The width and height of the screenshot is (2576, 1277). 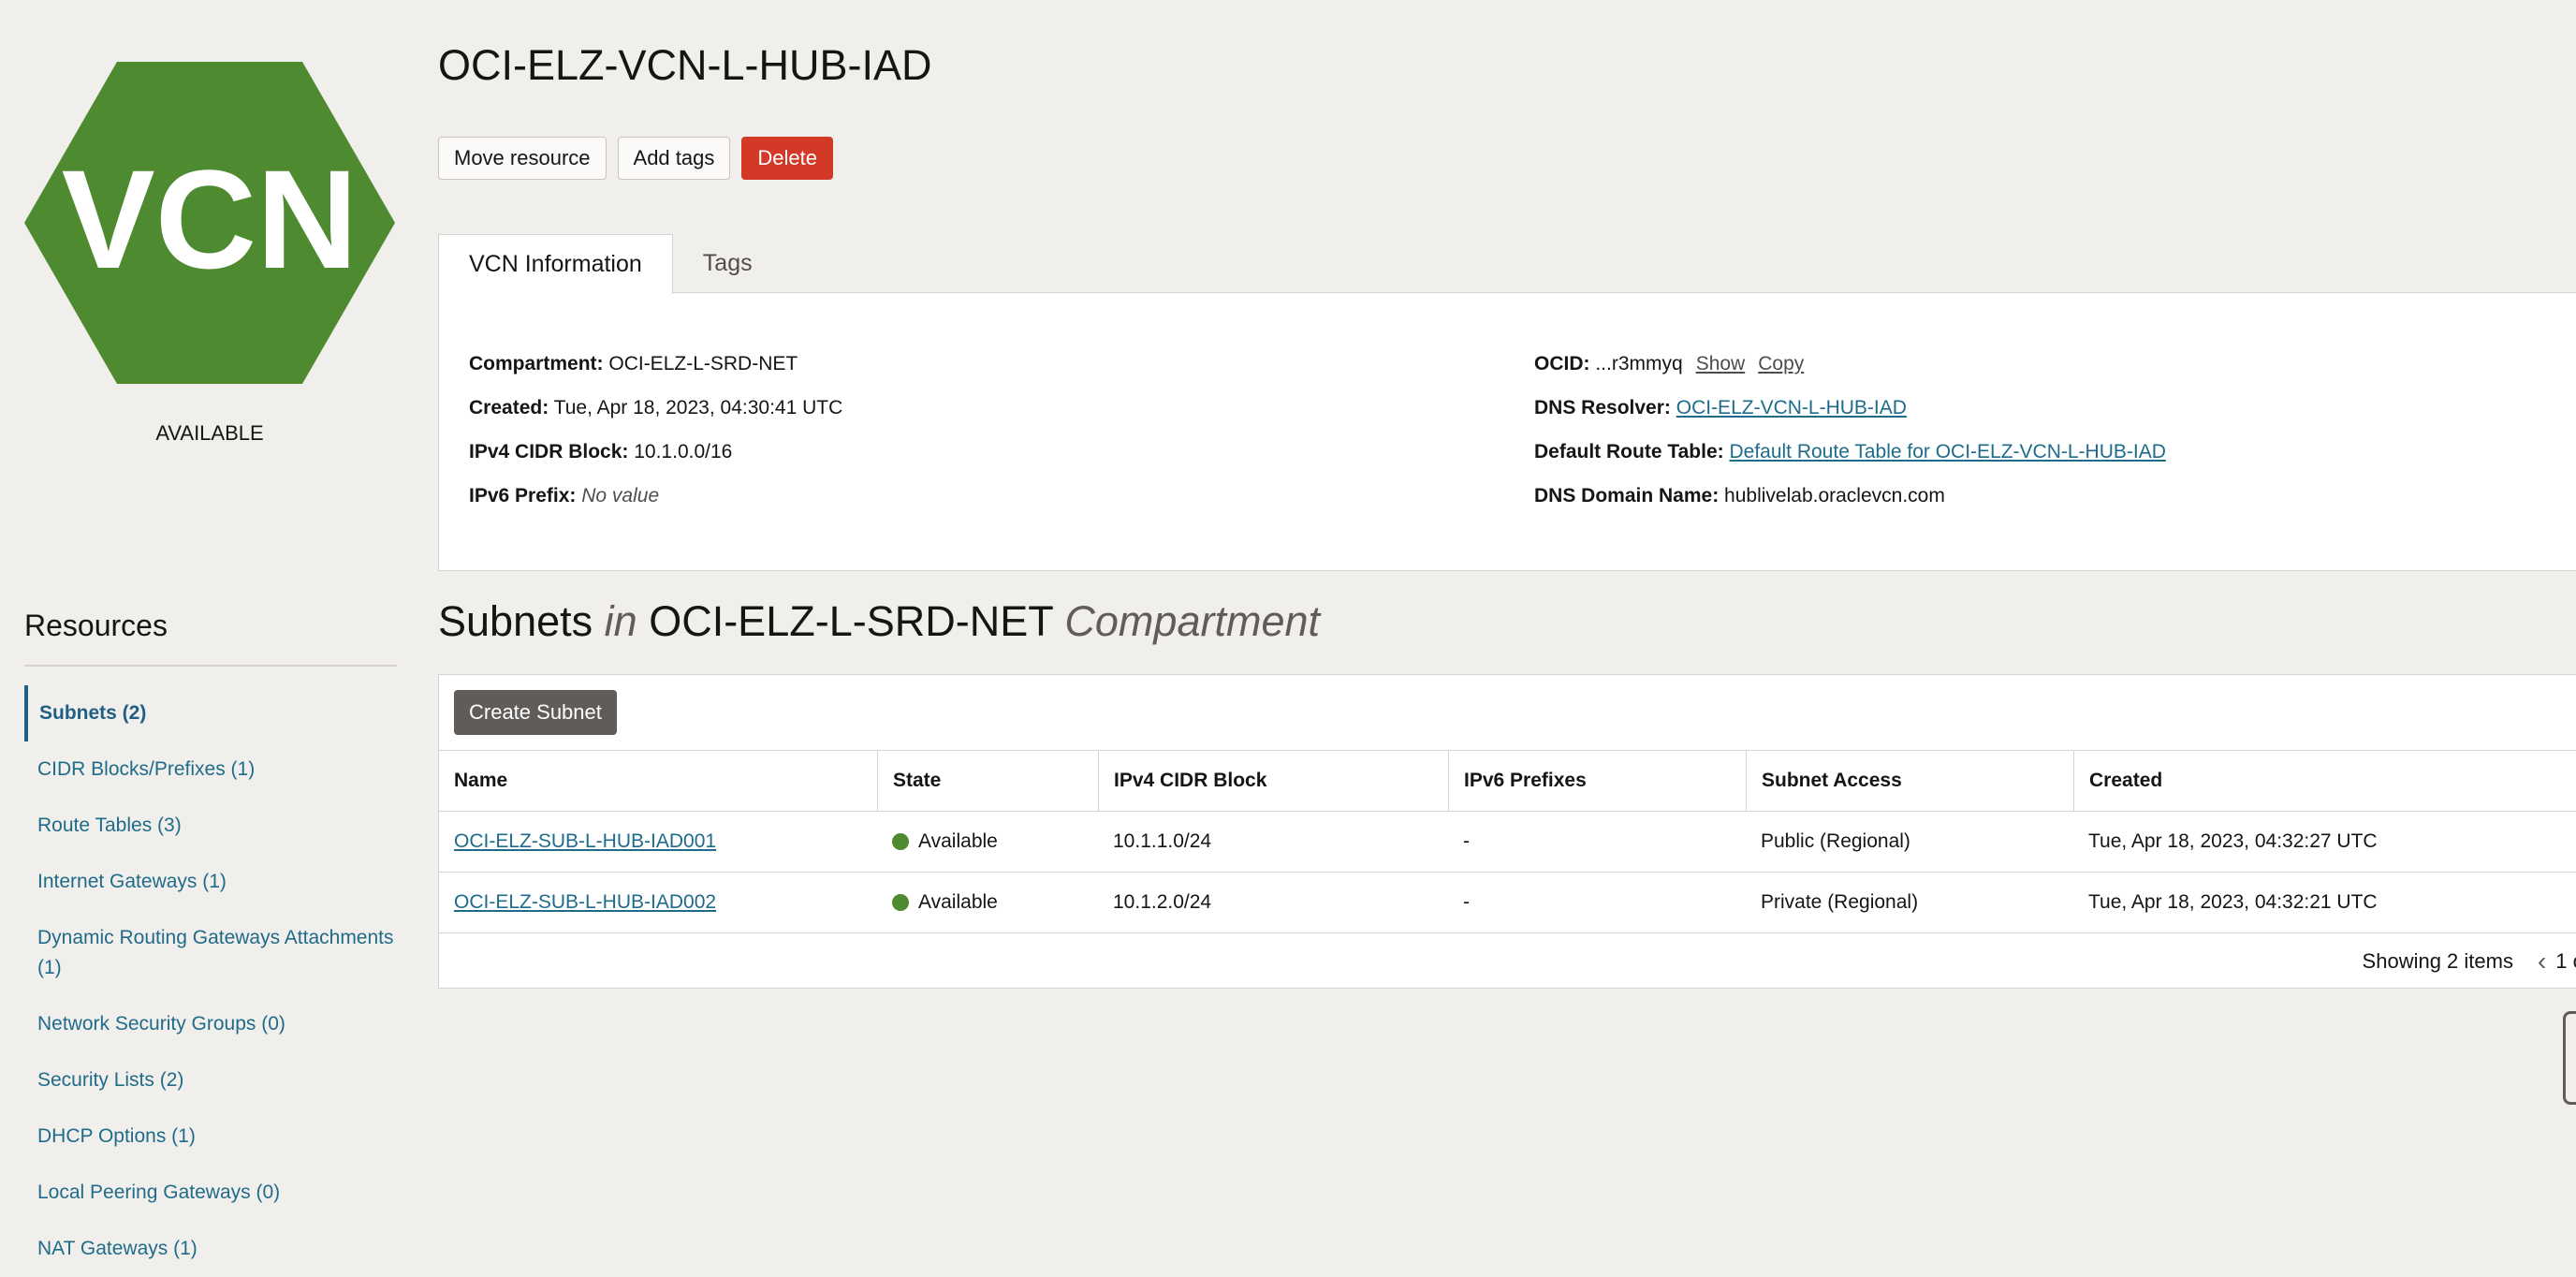 I want to click on column-header-created: Created, so click(x=2324, y=781).